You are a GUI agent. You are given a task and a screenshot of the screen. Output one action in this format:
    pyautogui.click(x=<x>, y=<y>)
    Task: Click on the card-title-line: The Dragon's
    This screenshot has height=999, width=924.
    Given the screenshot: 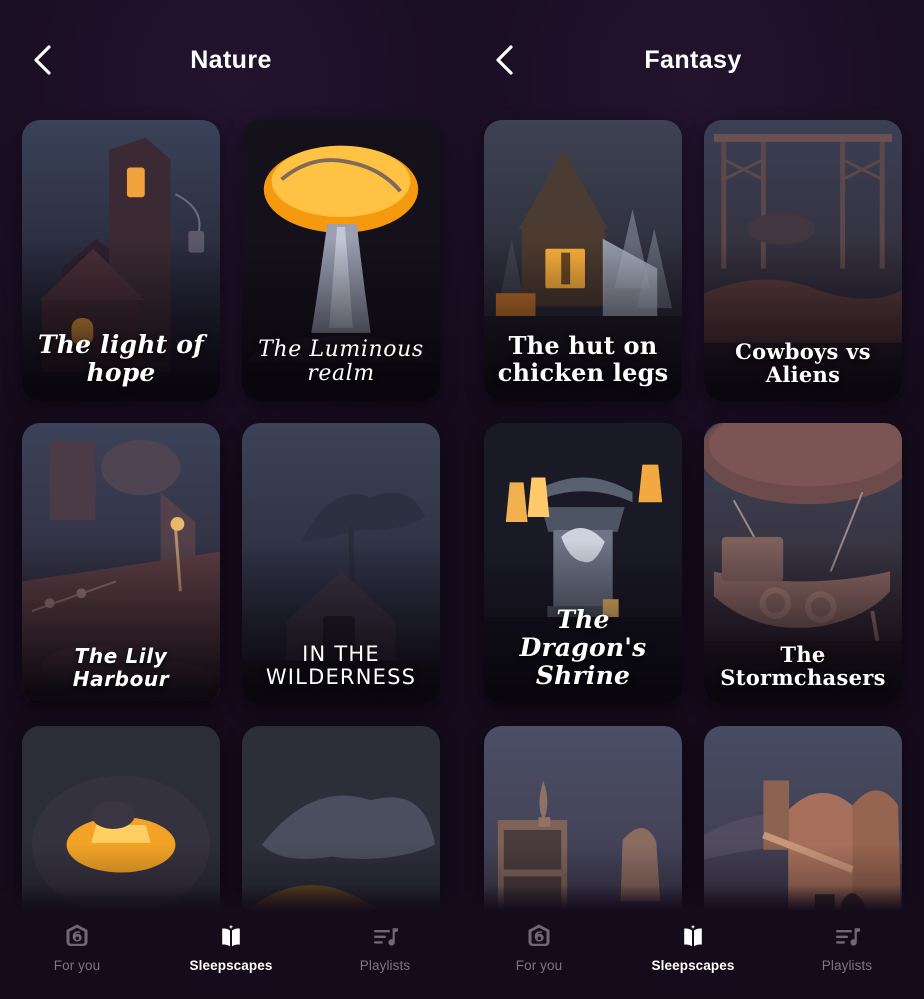 What is the action you would take?
    pyautogui.click(x=583, y=633)
    